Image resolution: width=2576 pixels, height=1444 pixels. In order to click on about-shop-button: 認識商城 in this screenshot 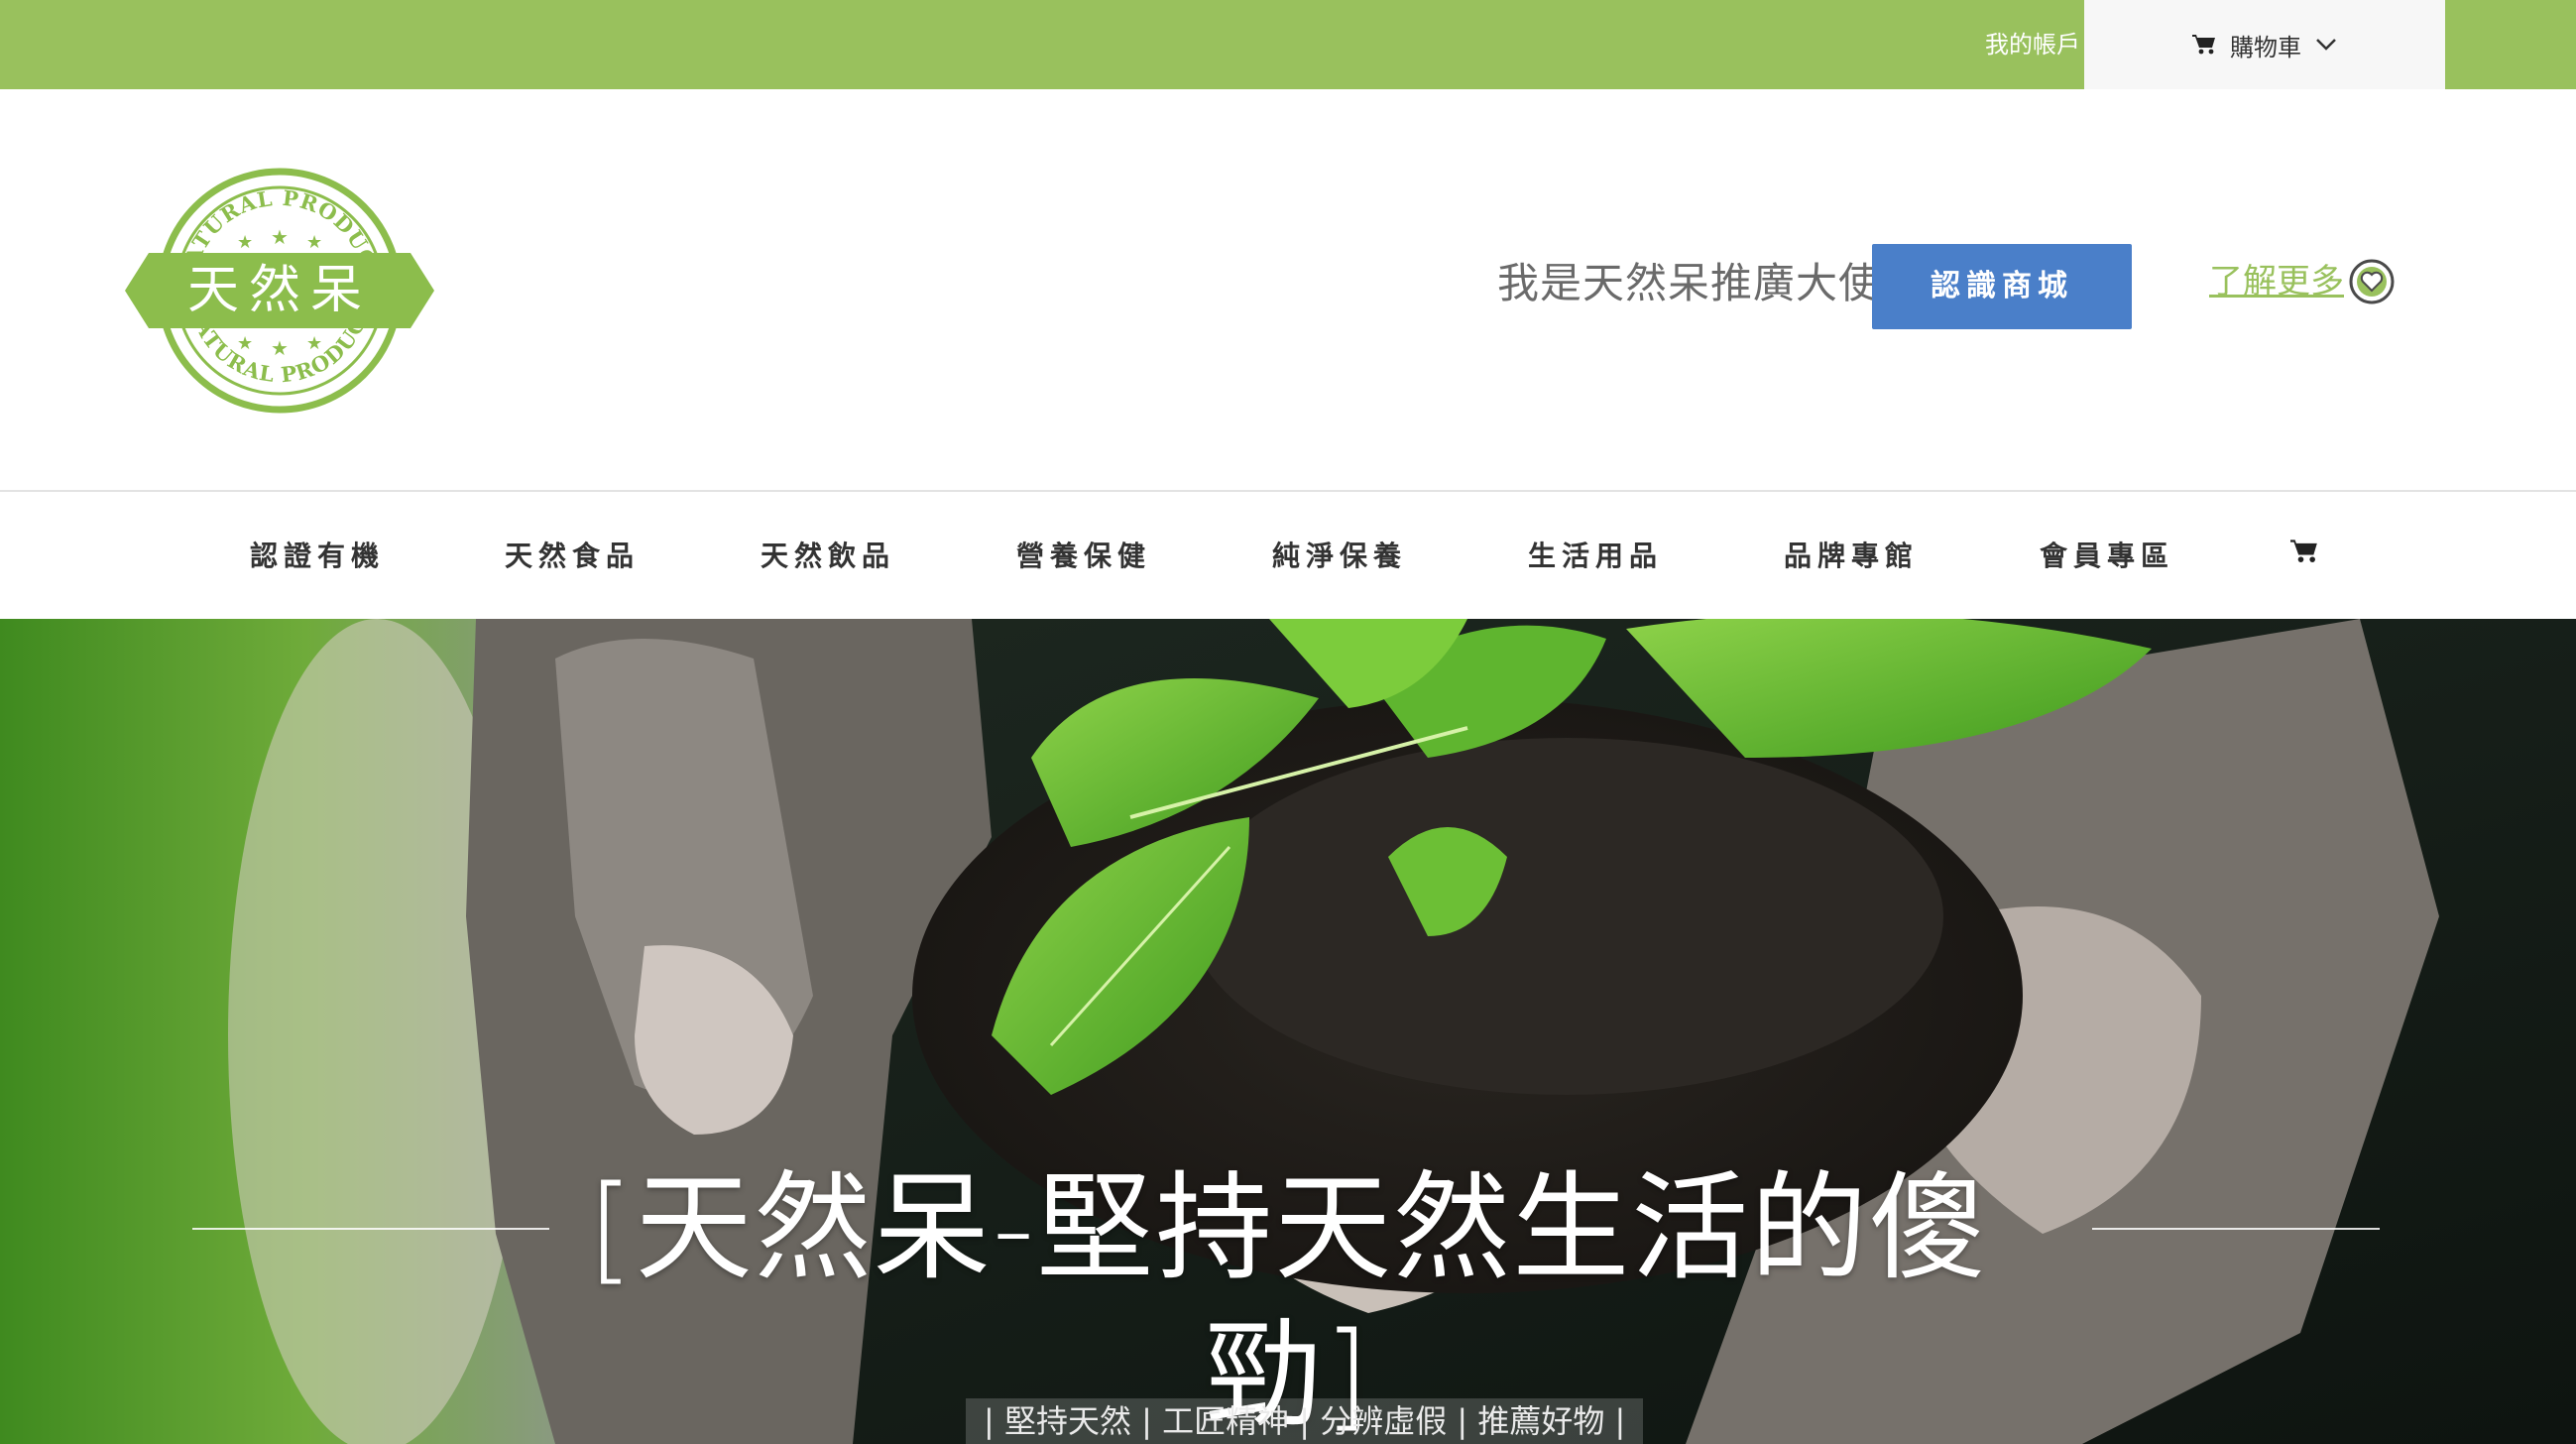, I will do `click(2002, 286)`.